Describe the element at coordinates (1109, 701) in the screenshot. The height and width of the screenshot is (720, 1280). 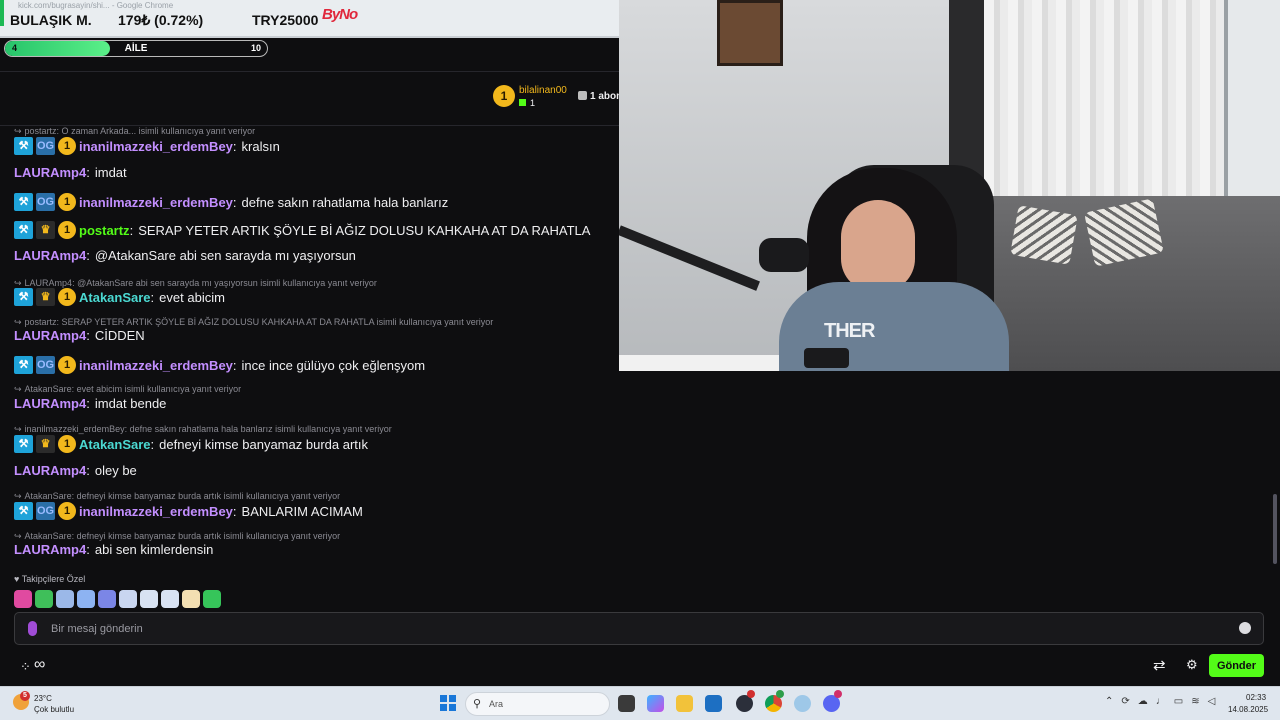
I see `chevron-up-icon: ⌃` at that location.